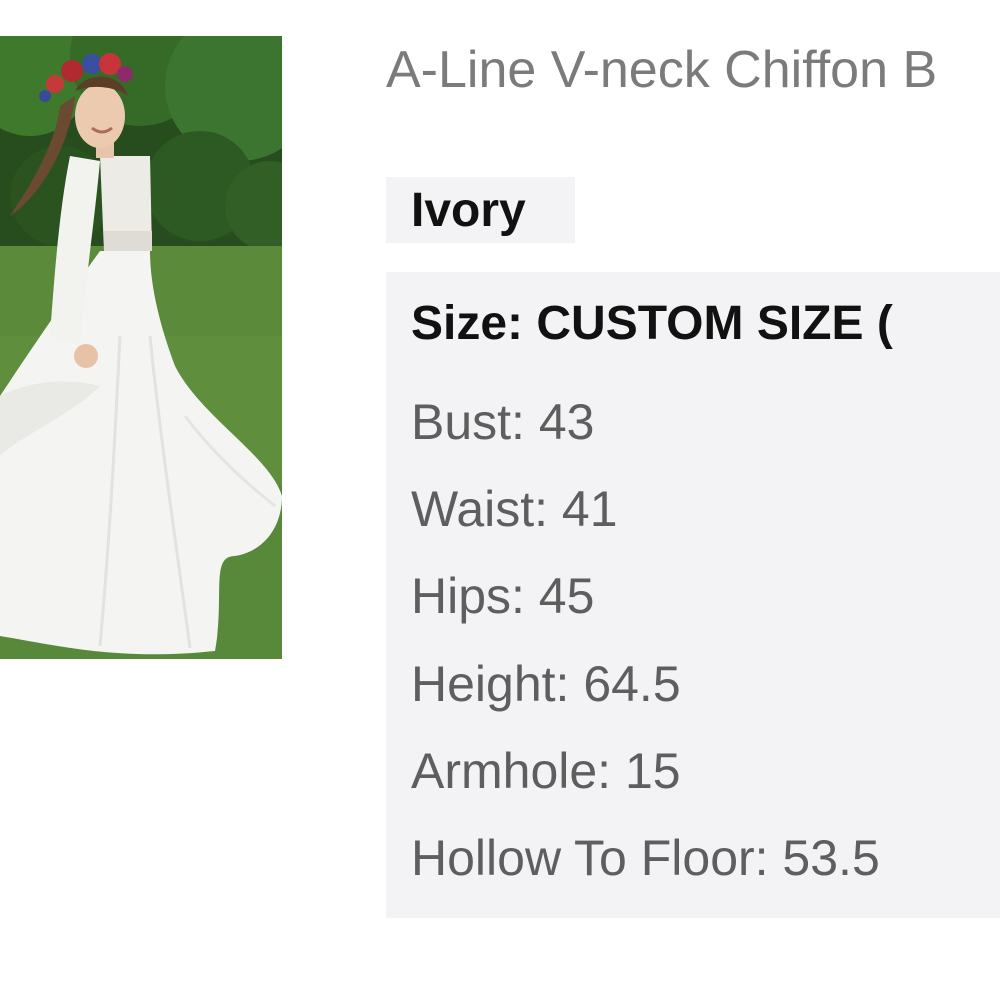  Describe the element at coordinates (652, 323) in the screenshot. I see `size-heading: Size: CUSTOM SIZE (` at that location.